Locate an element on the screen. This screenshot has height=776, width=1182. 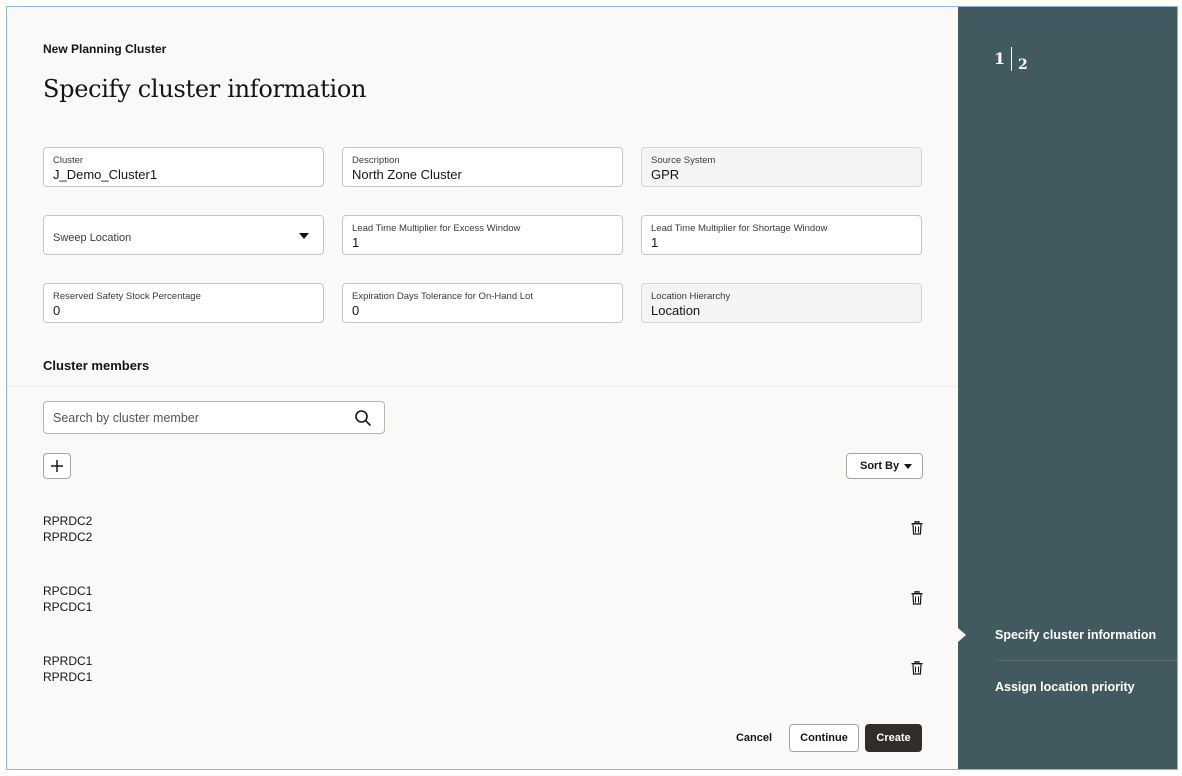
reserved-safety-stock-value: 0 is located at coordinates (183, 311).